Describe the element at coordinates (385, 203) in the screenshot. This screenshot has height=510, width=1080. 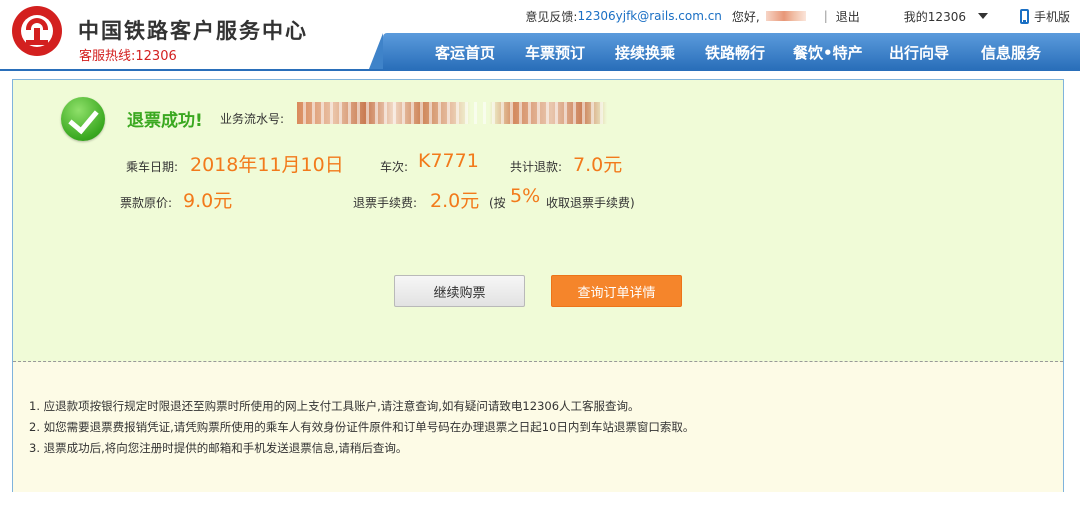
I see `refund-fee-label: 退票手续费:` at that location.